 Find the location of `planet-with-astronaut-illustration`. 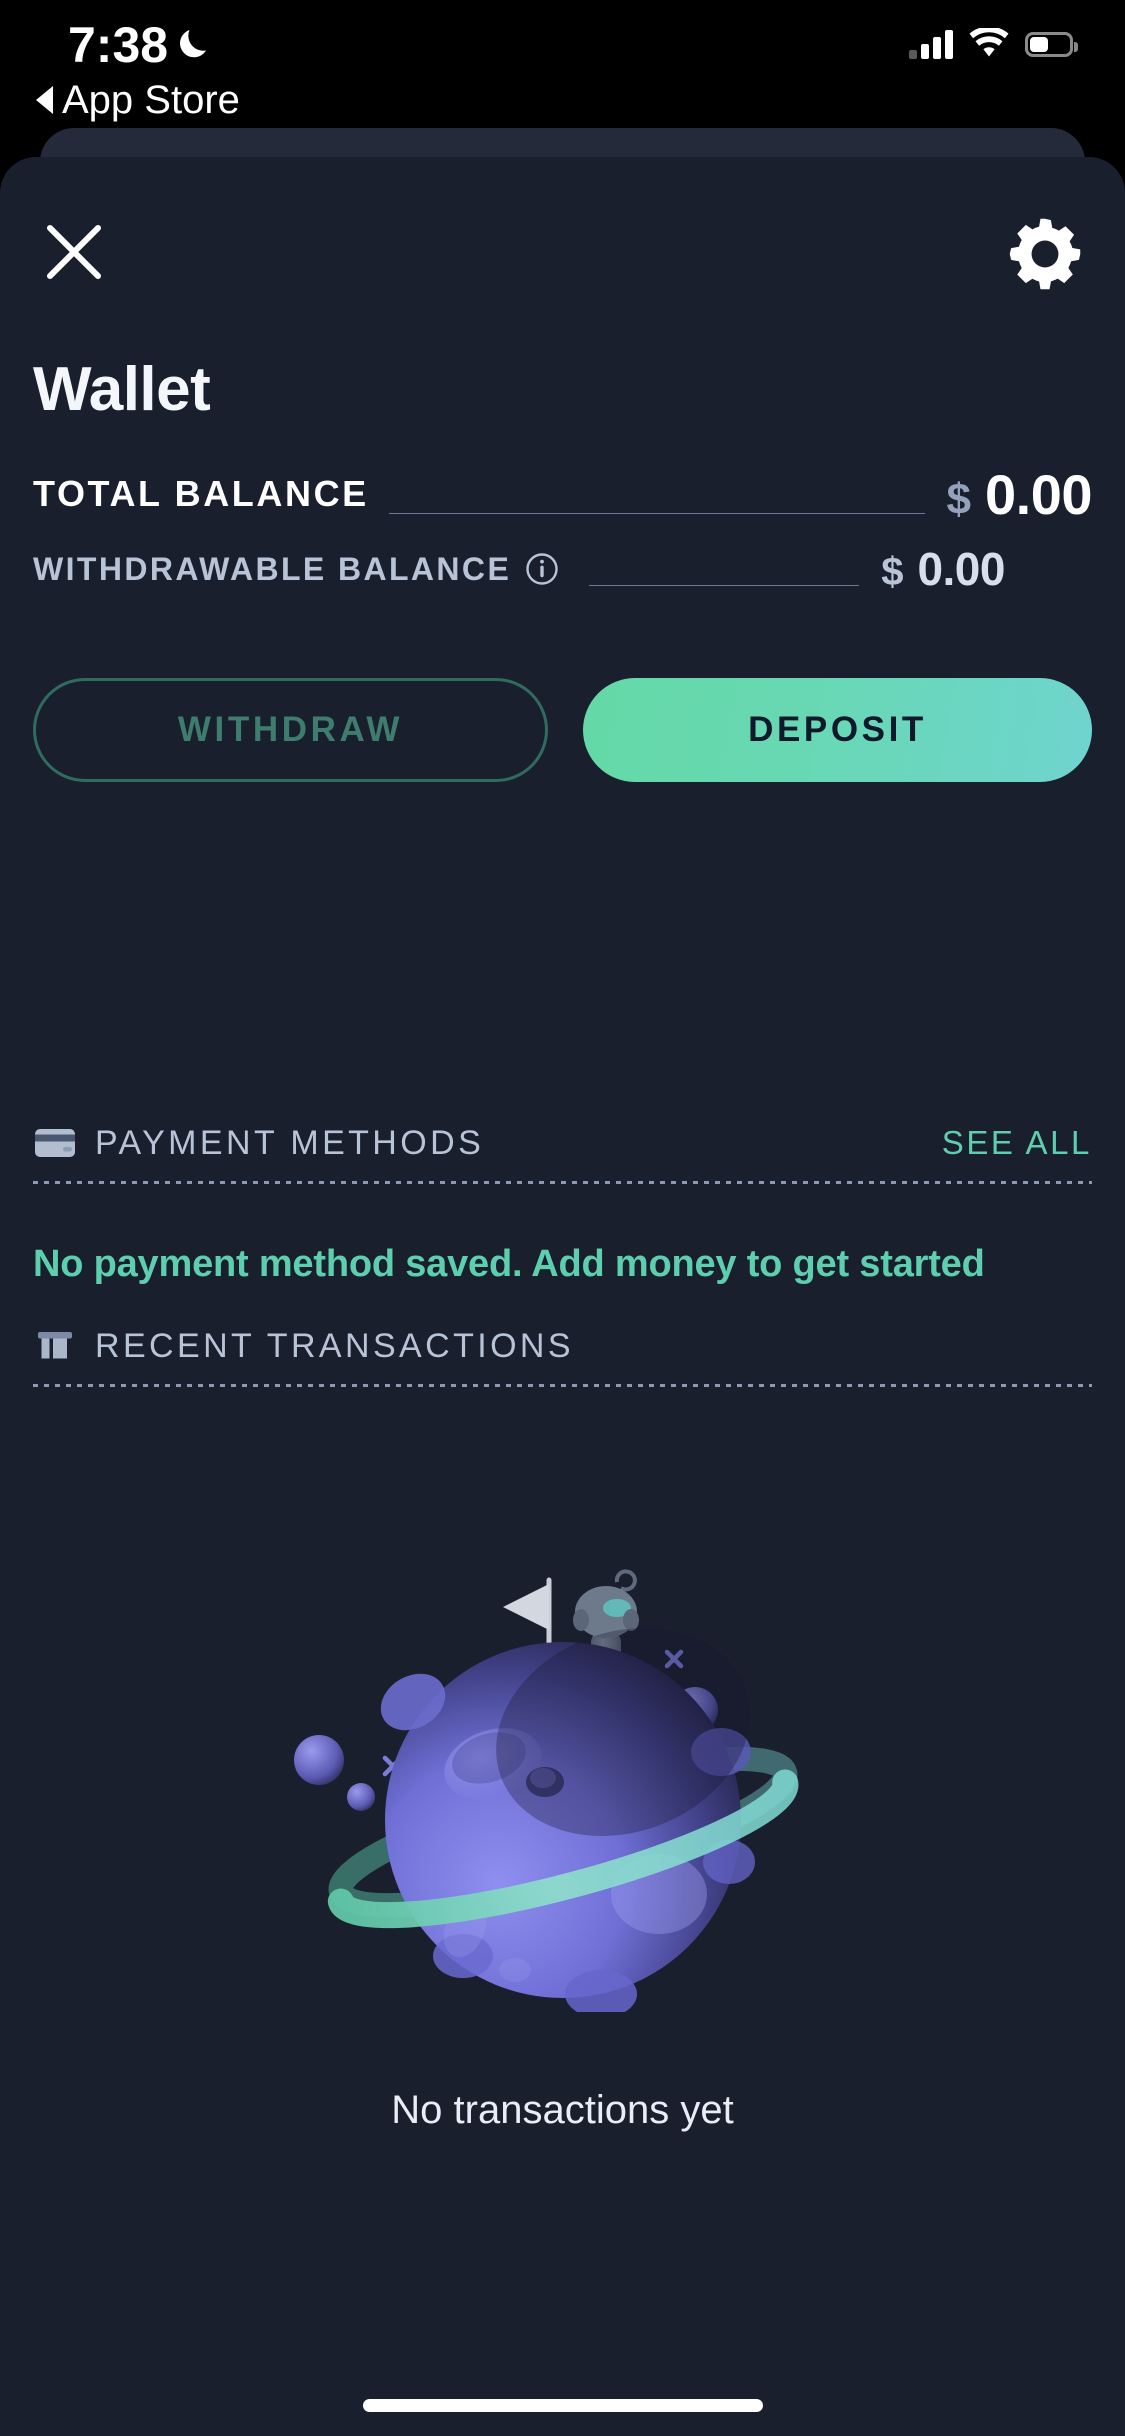

planet-with-astronaut-illustration is located at coordinates (545, 1790).